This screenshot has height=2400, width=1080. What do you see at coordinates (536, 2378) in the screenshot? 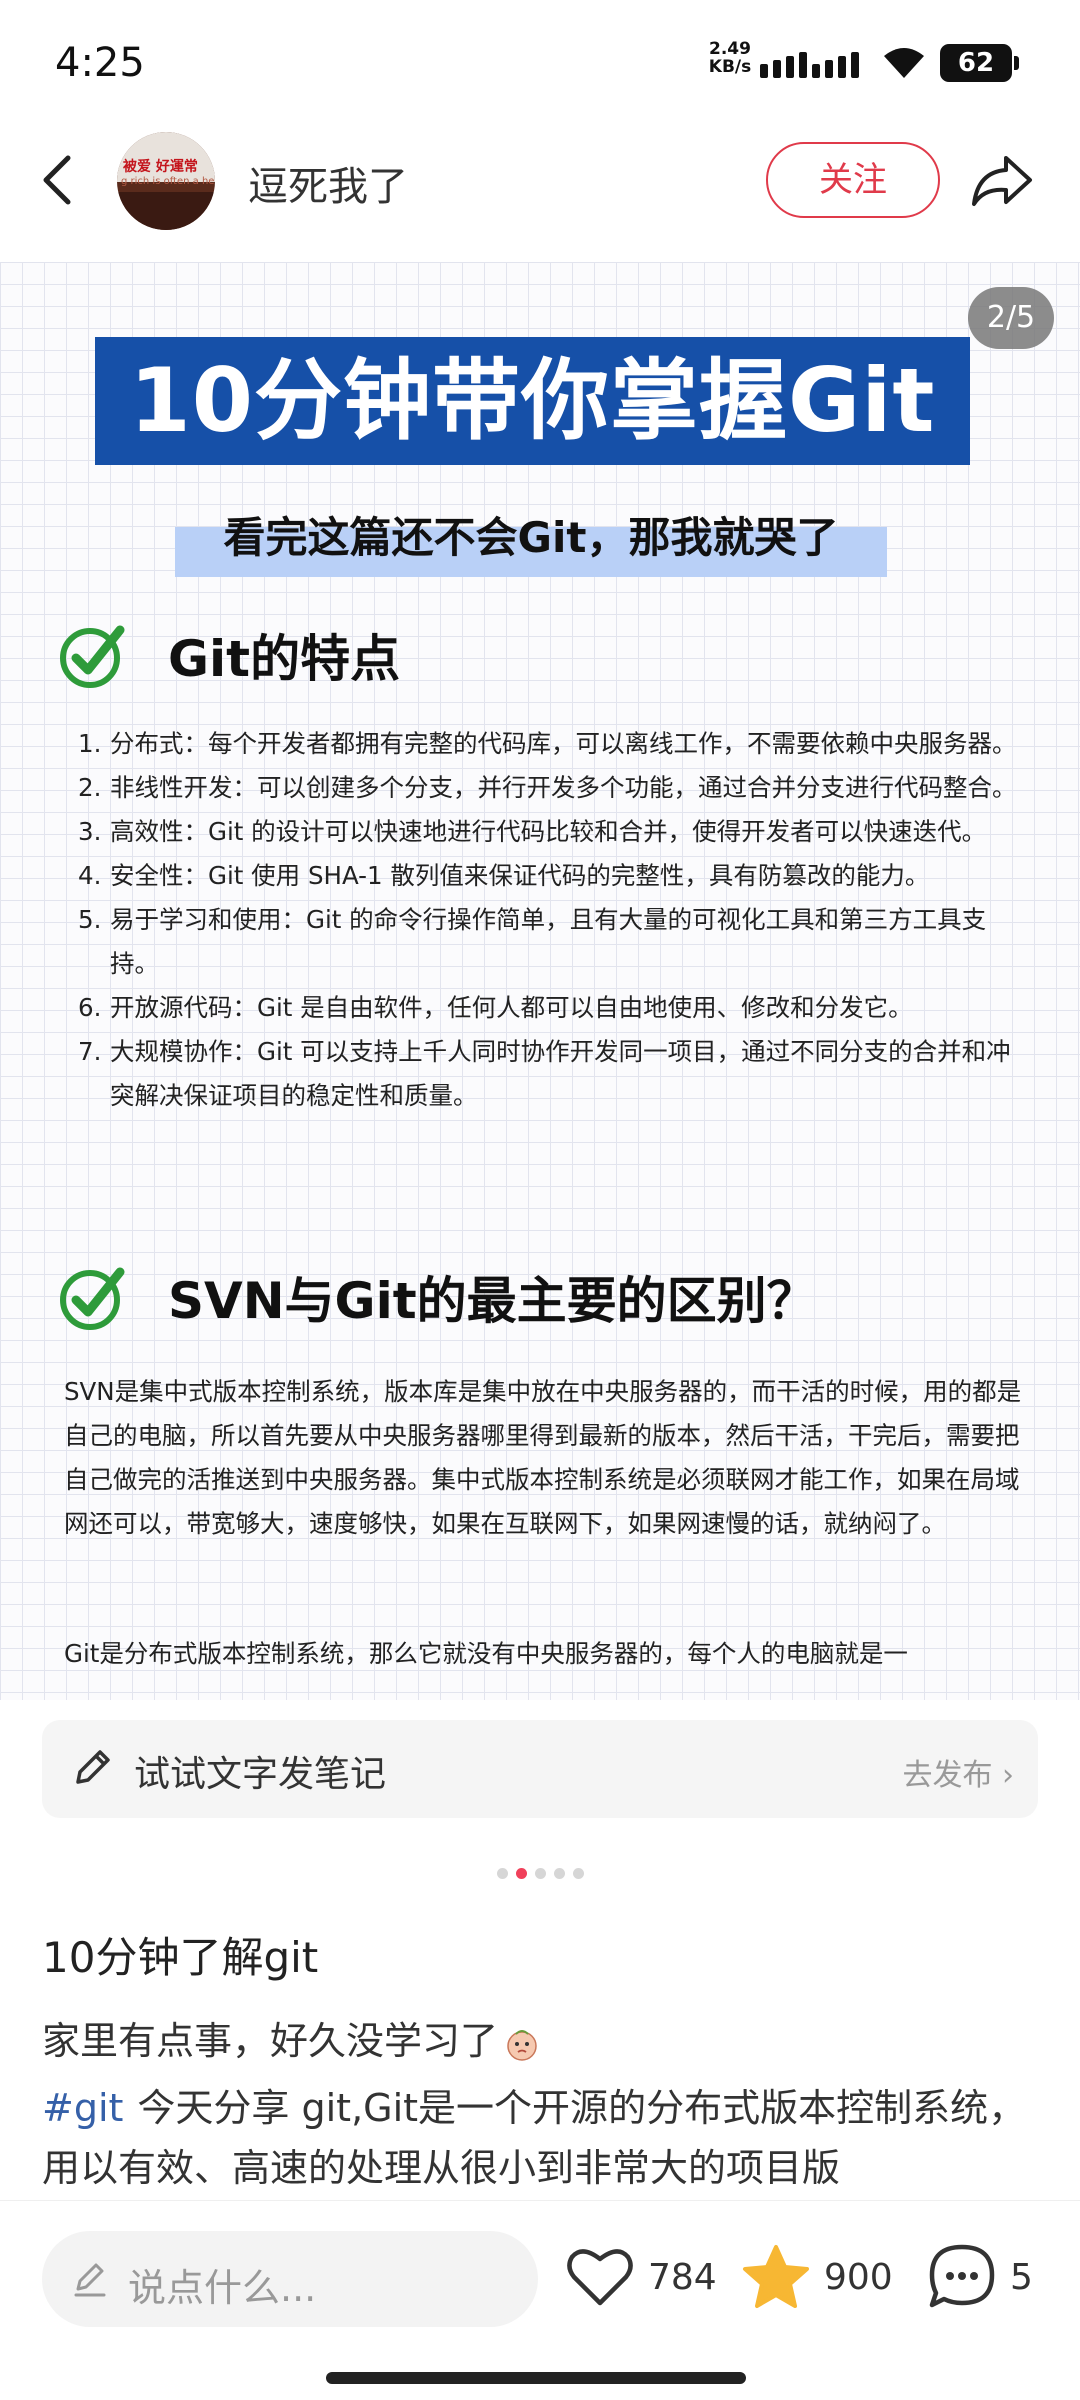
I see `home-indicator` at bounding box center [536, 2378].